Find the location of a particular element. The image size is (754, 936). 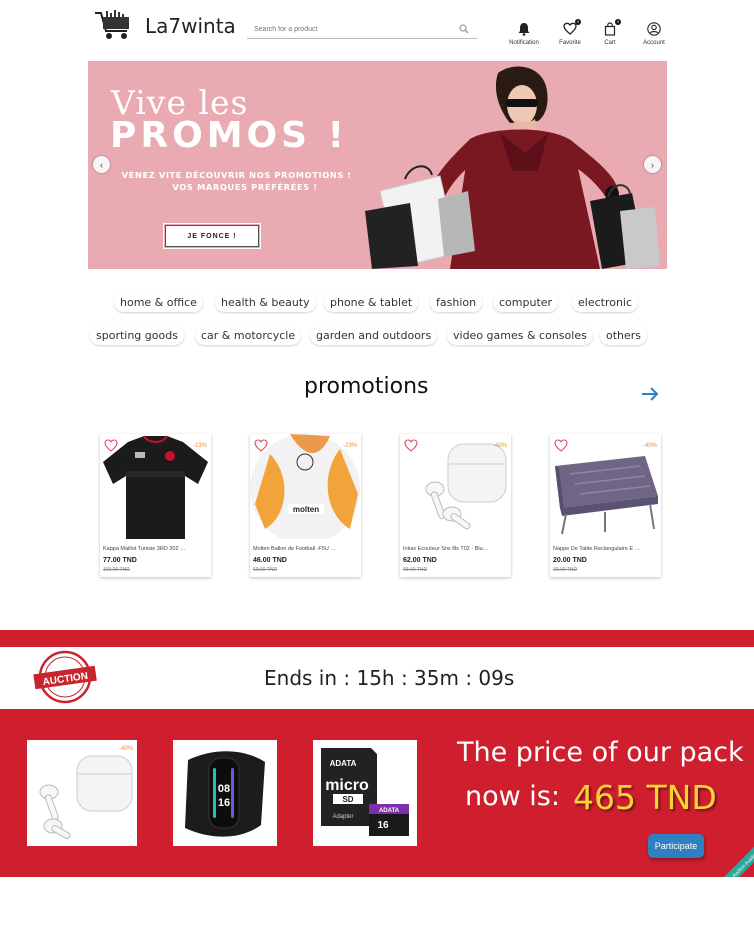

favorite-count-badge: 0 is located at coordinates (578, 22).